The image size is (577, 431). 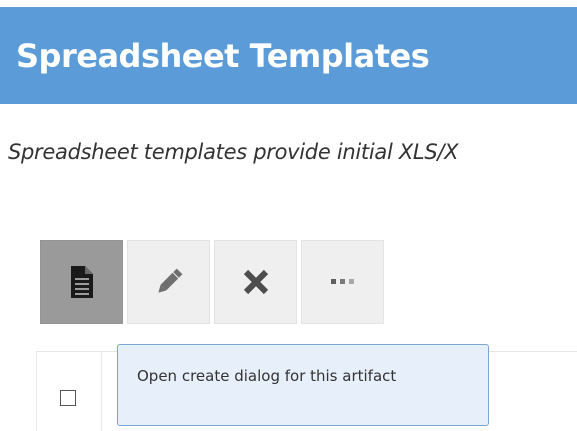 I want to click on more-dots-icon, so click(x=342, y=281).